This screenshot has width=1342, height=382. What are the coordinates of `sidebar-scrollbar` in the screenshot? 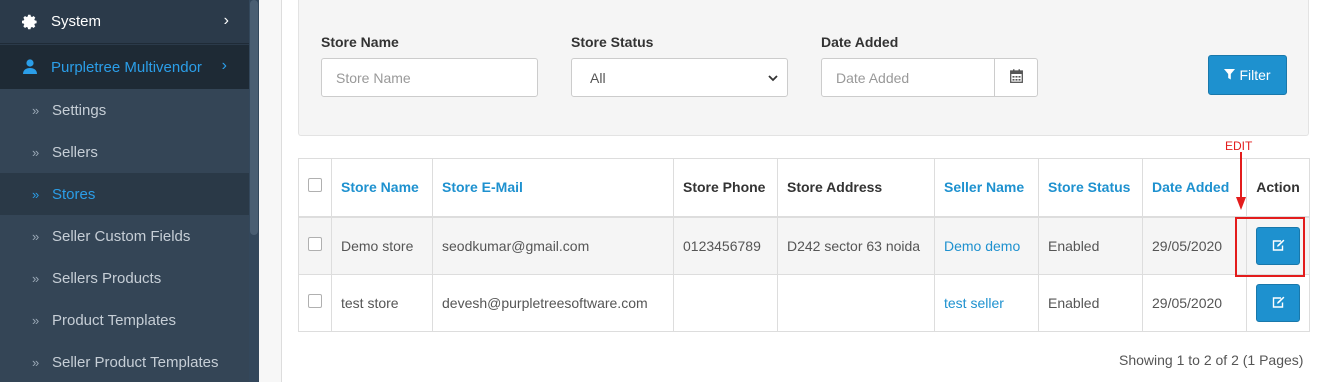 It's located at (254, 191).